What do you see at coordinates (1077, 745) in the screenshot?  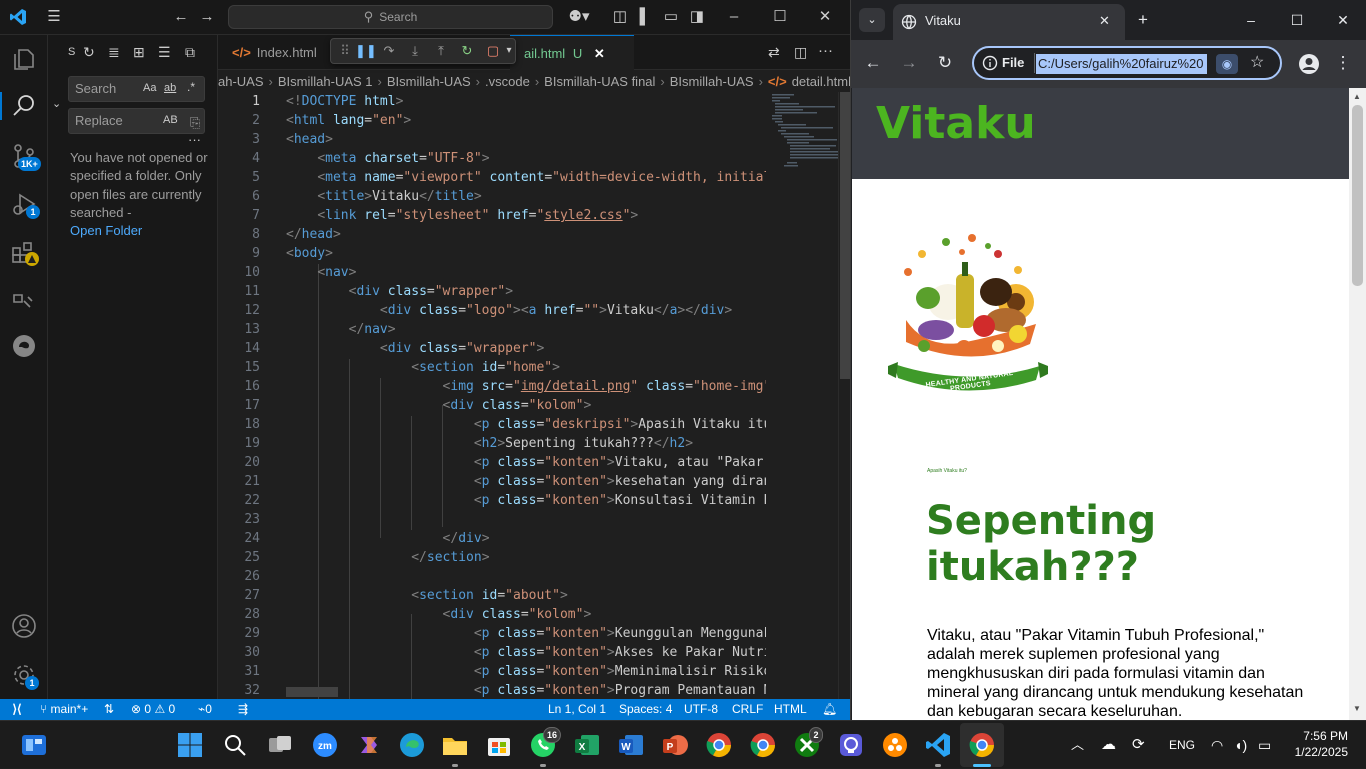 I see `show-hidden-icons-chevron-icon: ︿` at bounding box center [1077, 745].